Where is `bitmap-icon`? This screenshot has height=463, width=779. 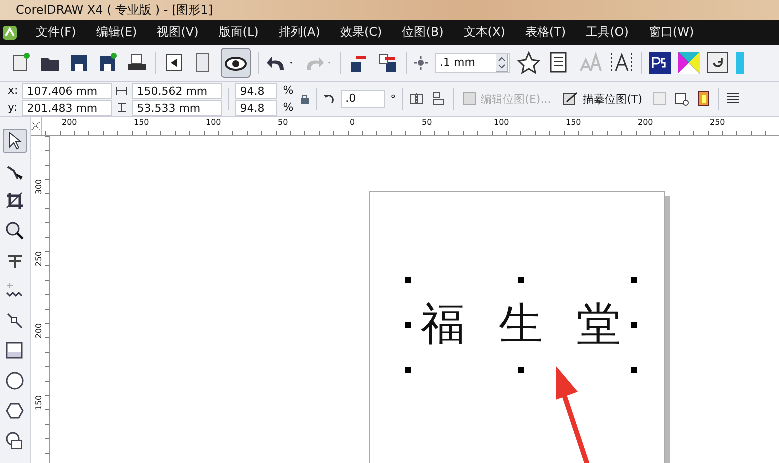 bitmap-icon is located at coordinates (470, 99).